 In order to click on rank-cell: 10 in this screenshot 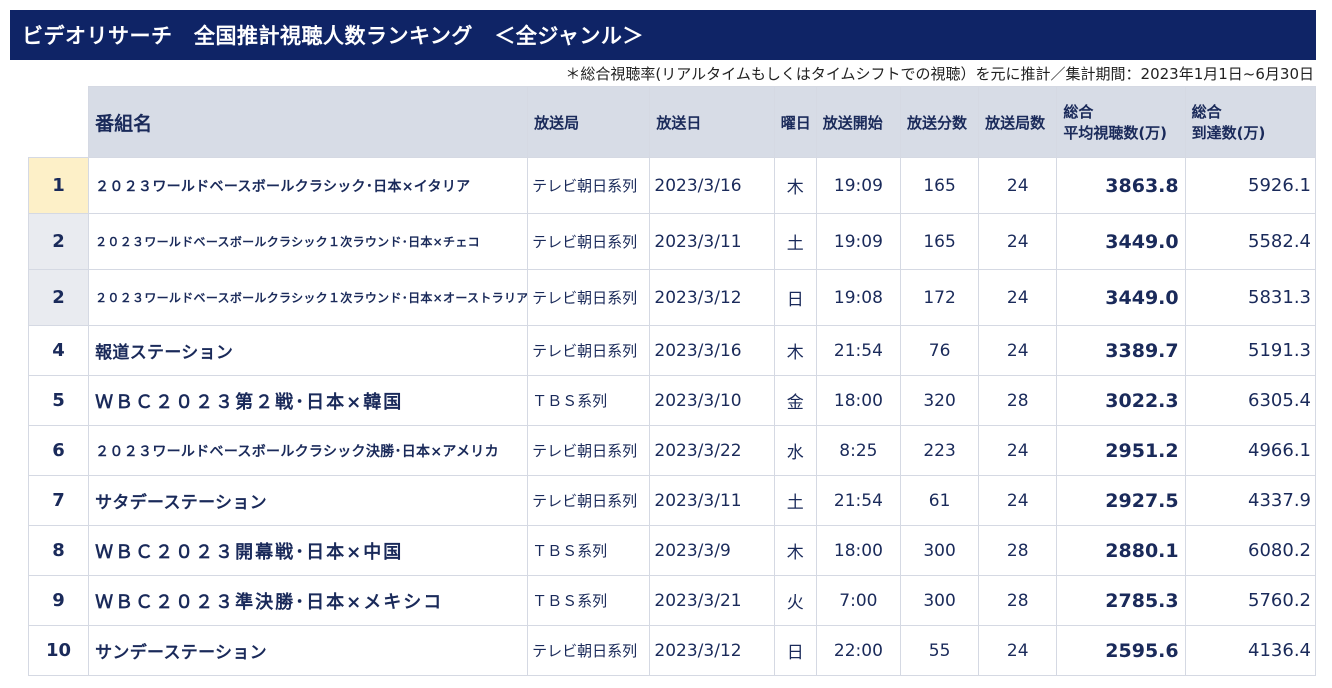, I will do `click(58, 650)`.